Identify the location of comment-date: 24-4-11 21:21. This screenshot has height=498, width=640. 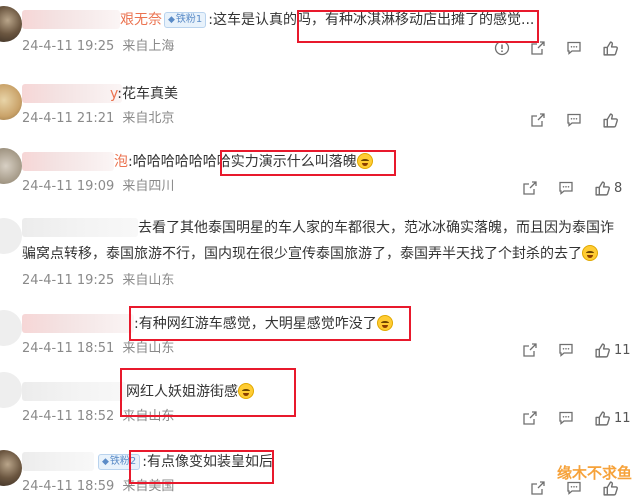
(68, 118).